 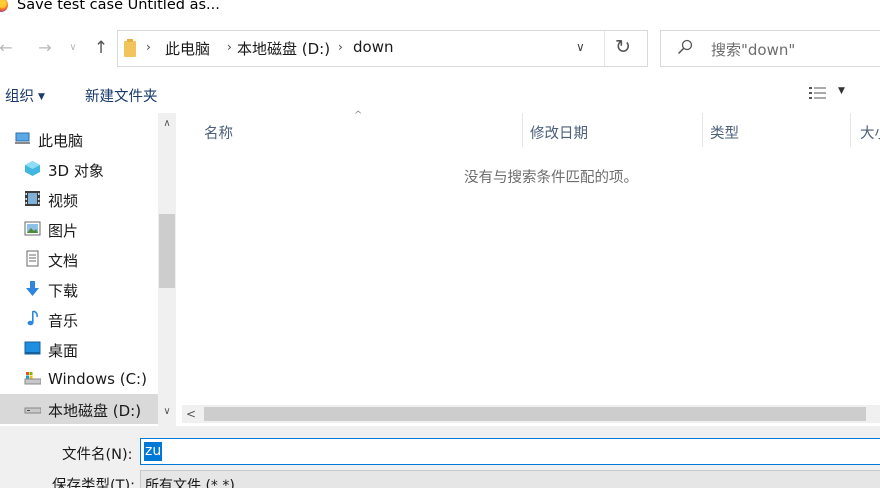 I want to click on address-bar: › 此电脑 › 本地磁盘 (D:) › down ∨ ↻, so click(x=382, y=48).